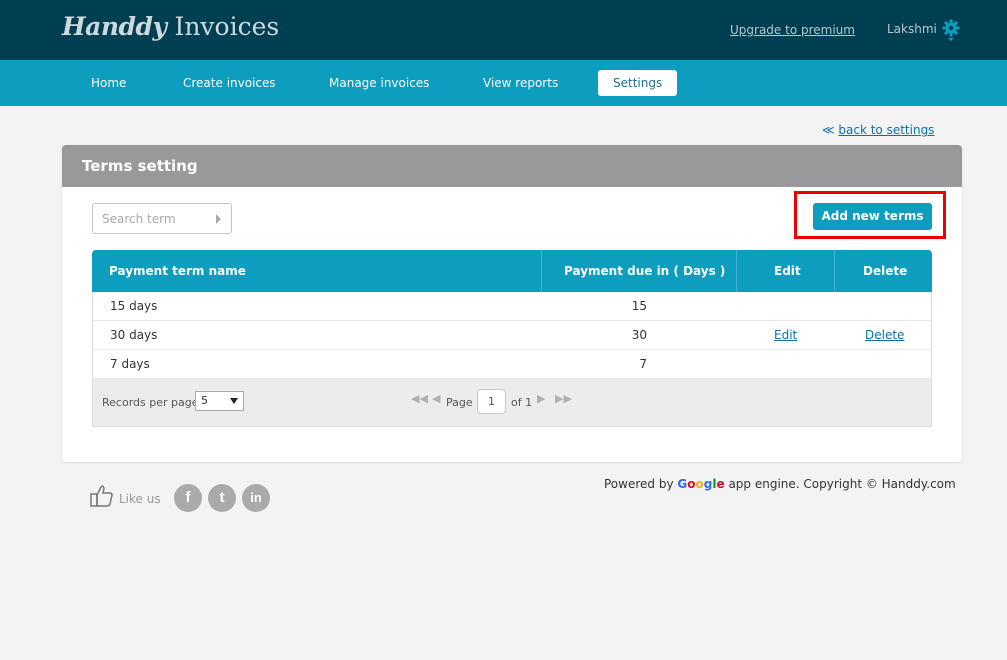  I want to click on edit-link: Edit, so click(785, 335).